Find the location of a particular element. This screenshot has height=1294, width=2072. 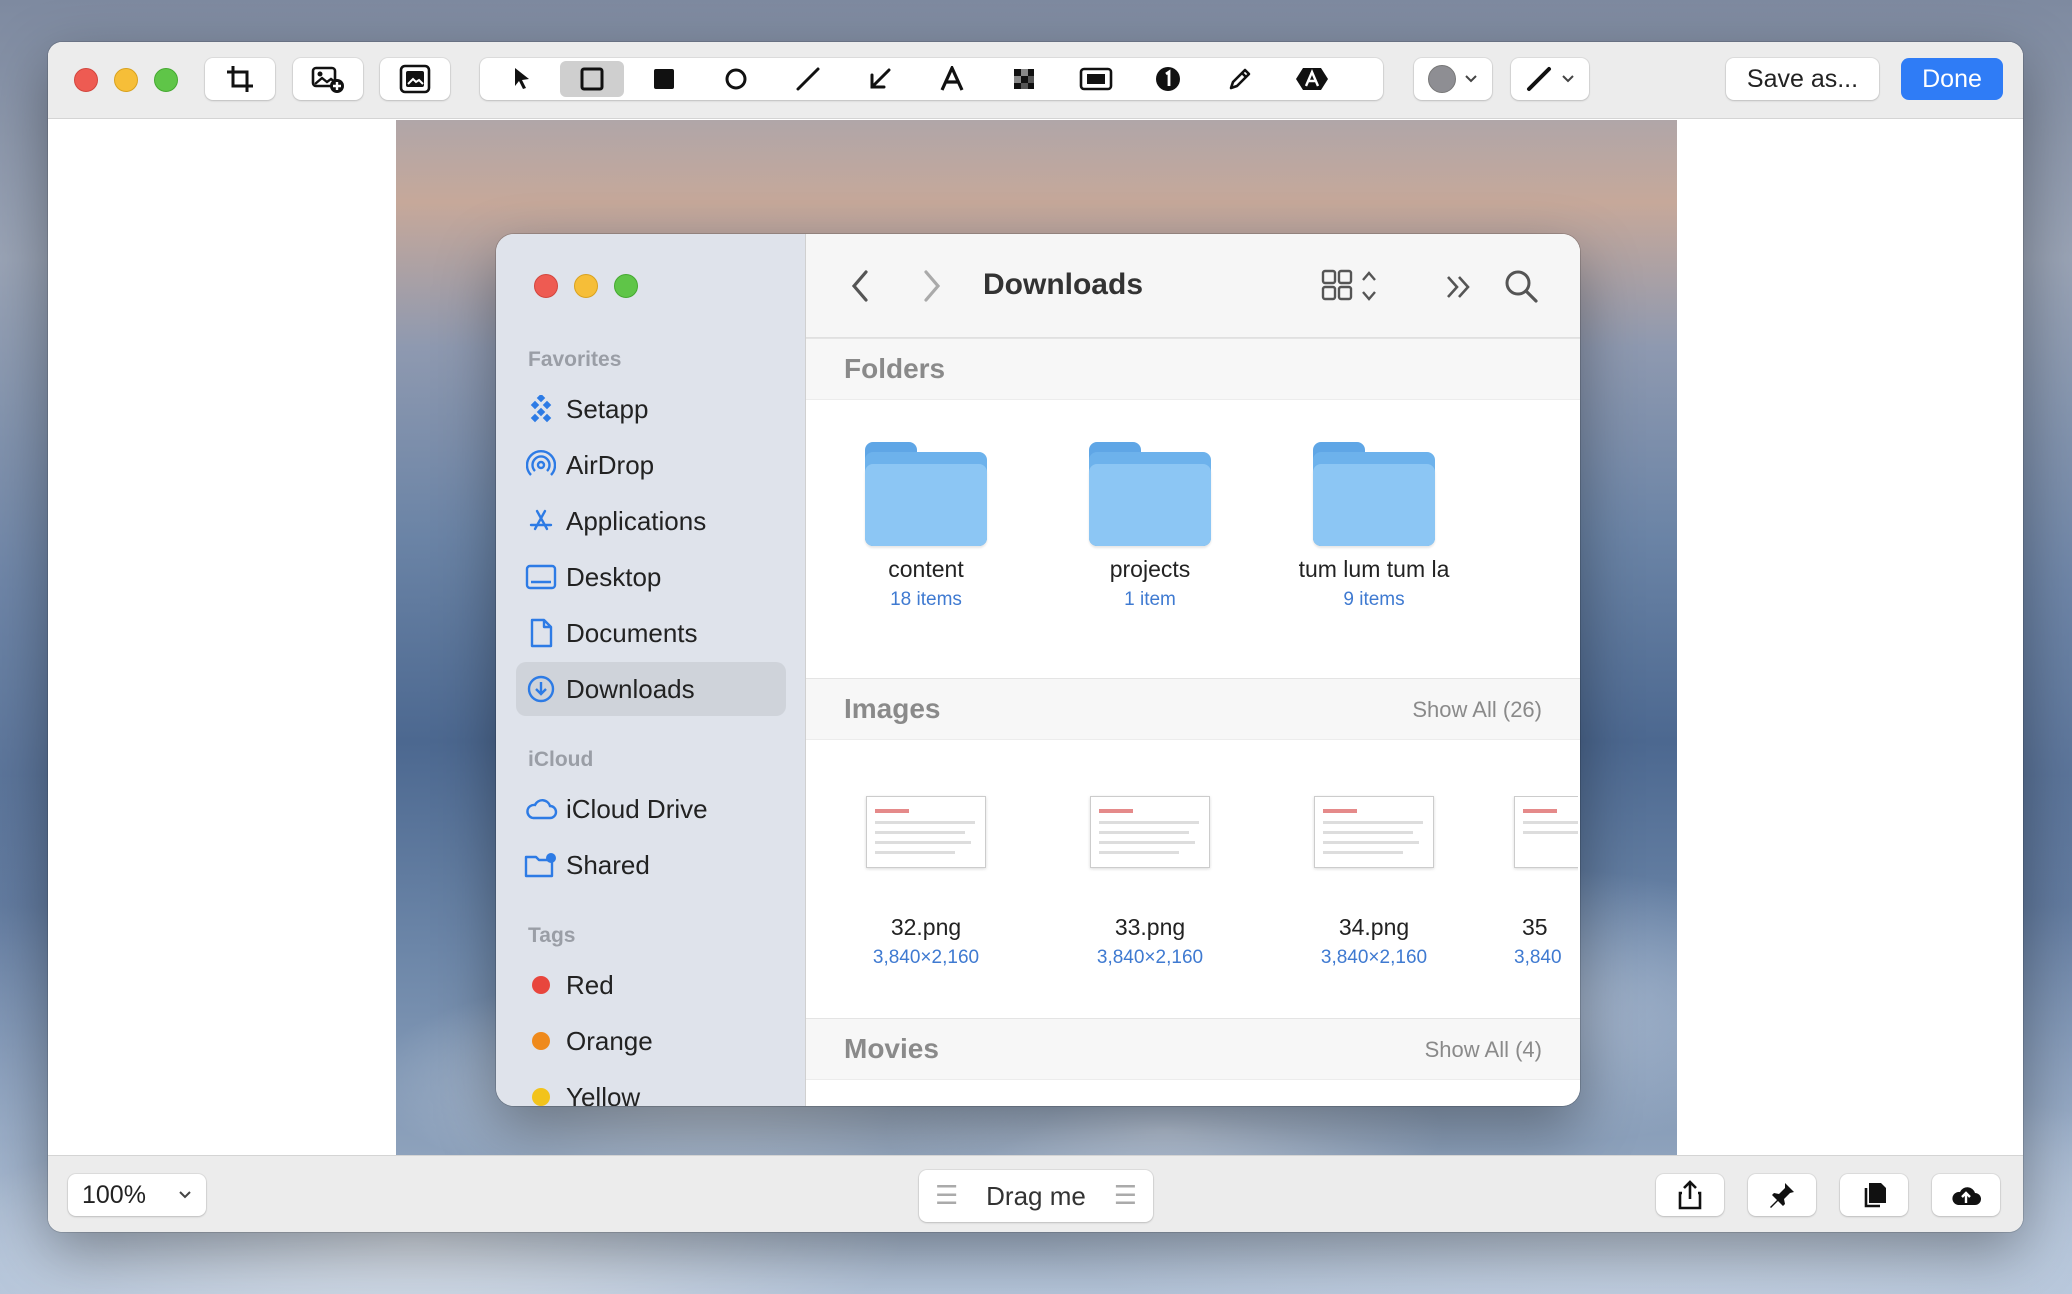

sidebar-item-label: Yellow is located at coordinates (603, 1094).